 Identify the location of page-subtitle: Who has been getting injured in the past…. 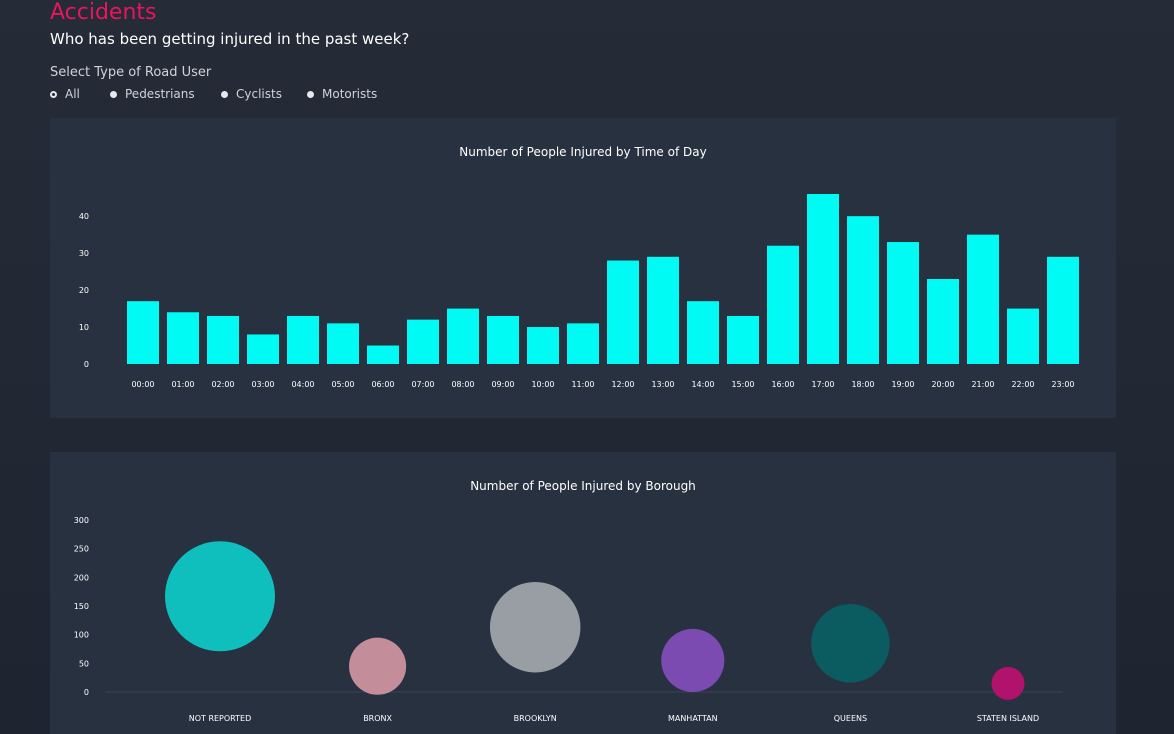
(230, 39).